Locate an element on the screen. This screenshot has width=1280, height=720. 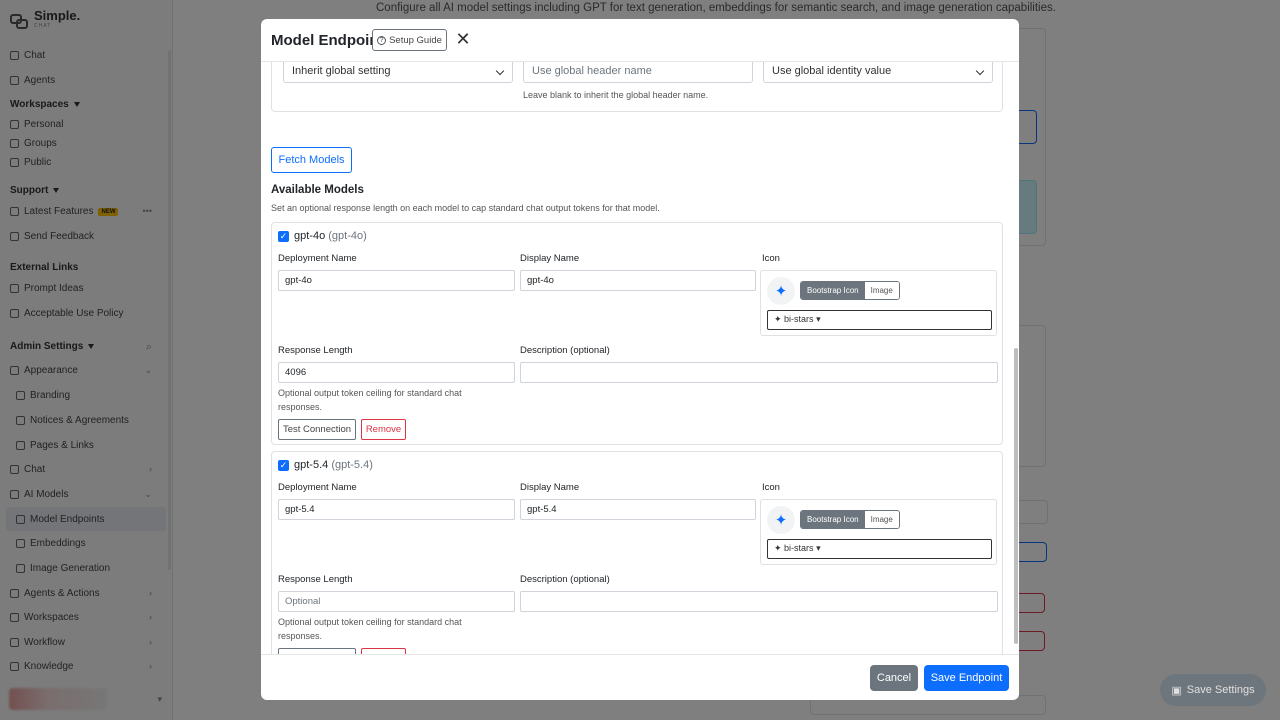
remove-model-button: Remove is located at coordinates (383, 429).